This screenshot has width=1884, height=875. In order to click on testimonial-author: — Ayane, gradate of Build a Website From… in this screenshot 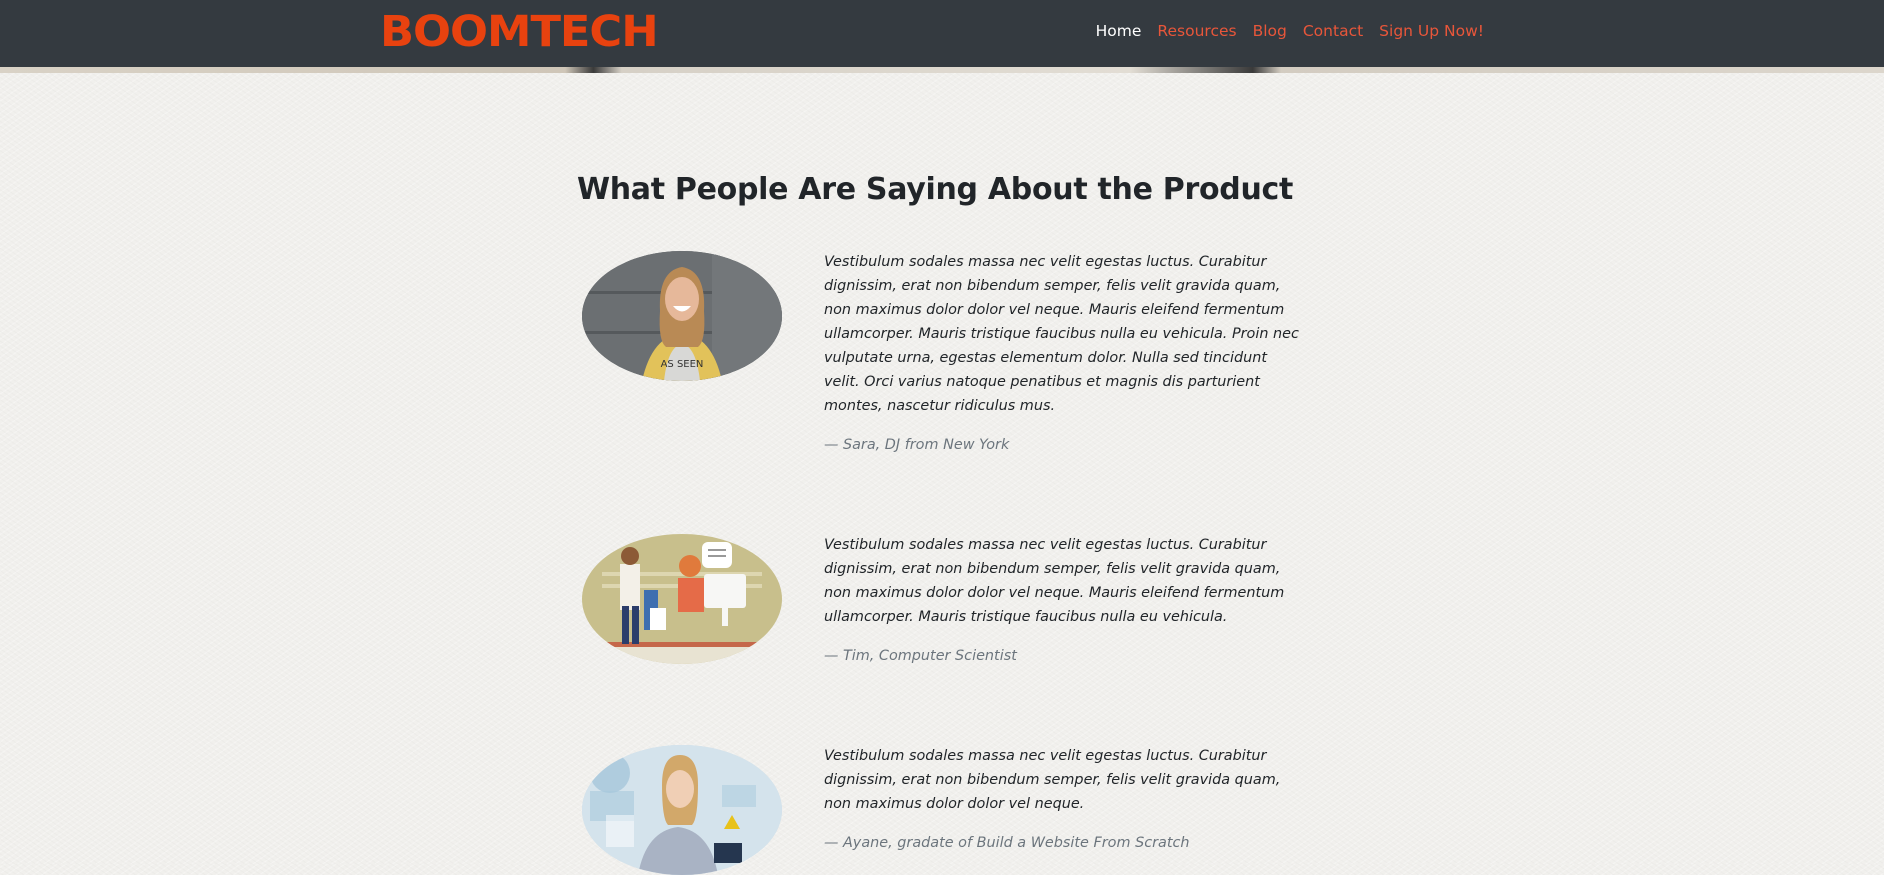, I will do `click(1007, 843)`.